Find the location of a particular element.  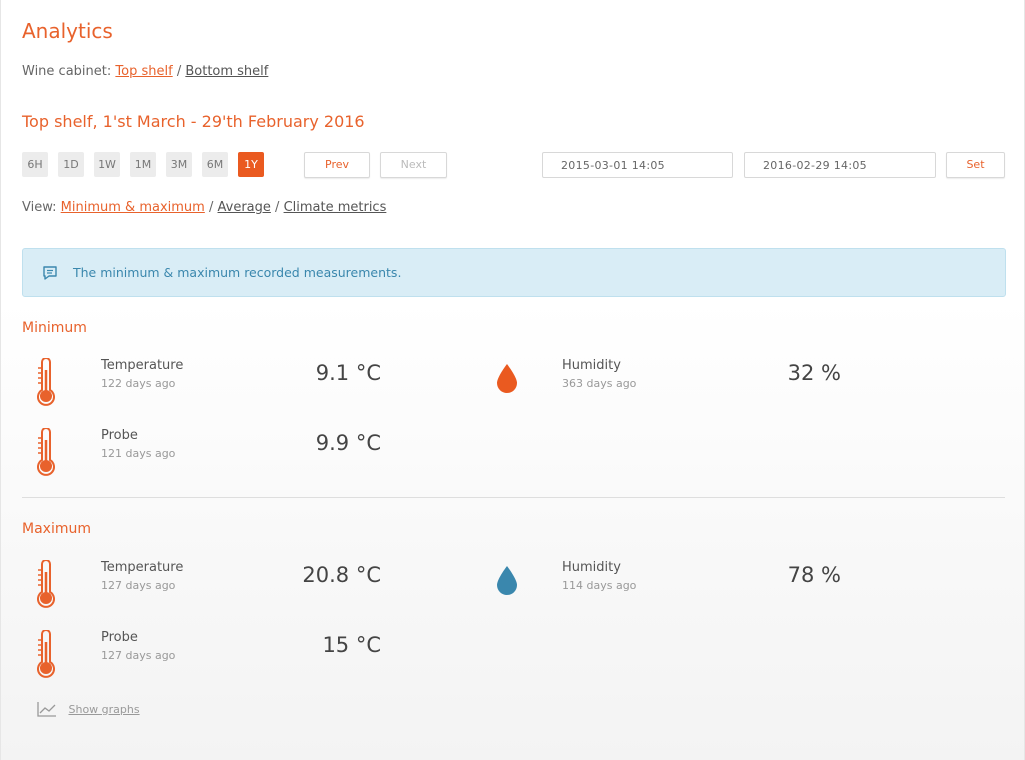

show-graphs: Show graphs is located at coordinates (88, 709).